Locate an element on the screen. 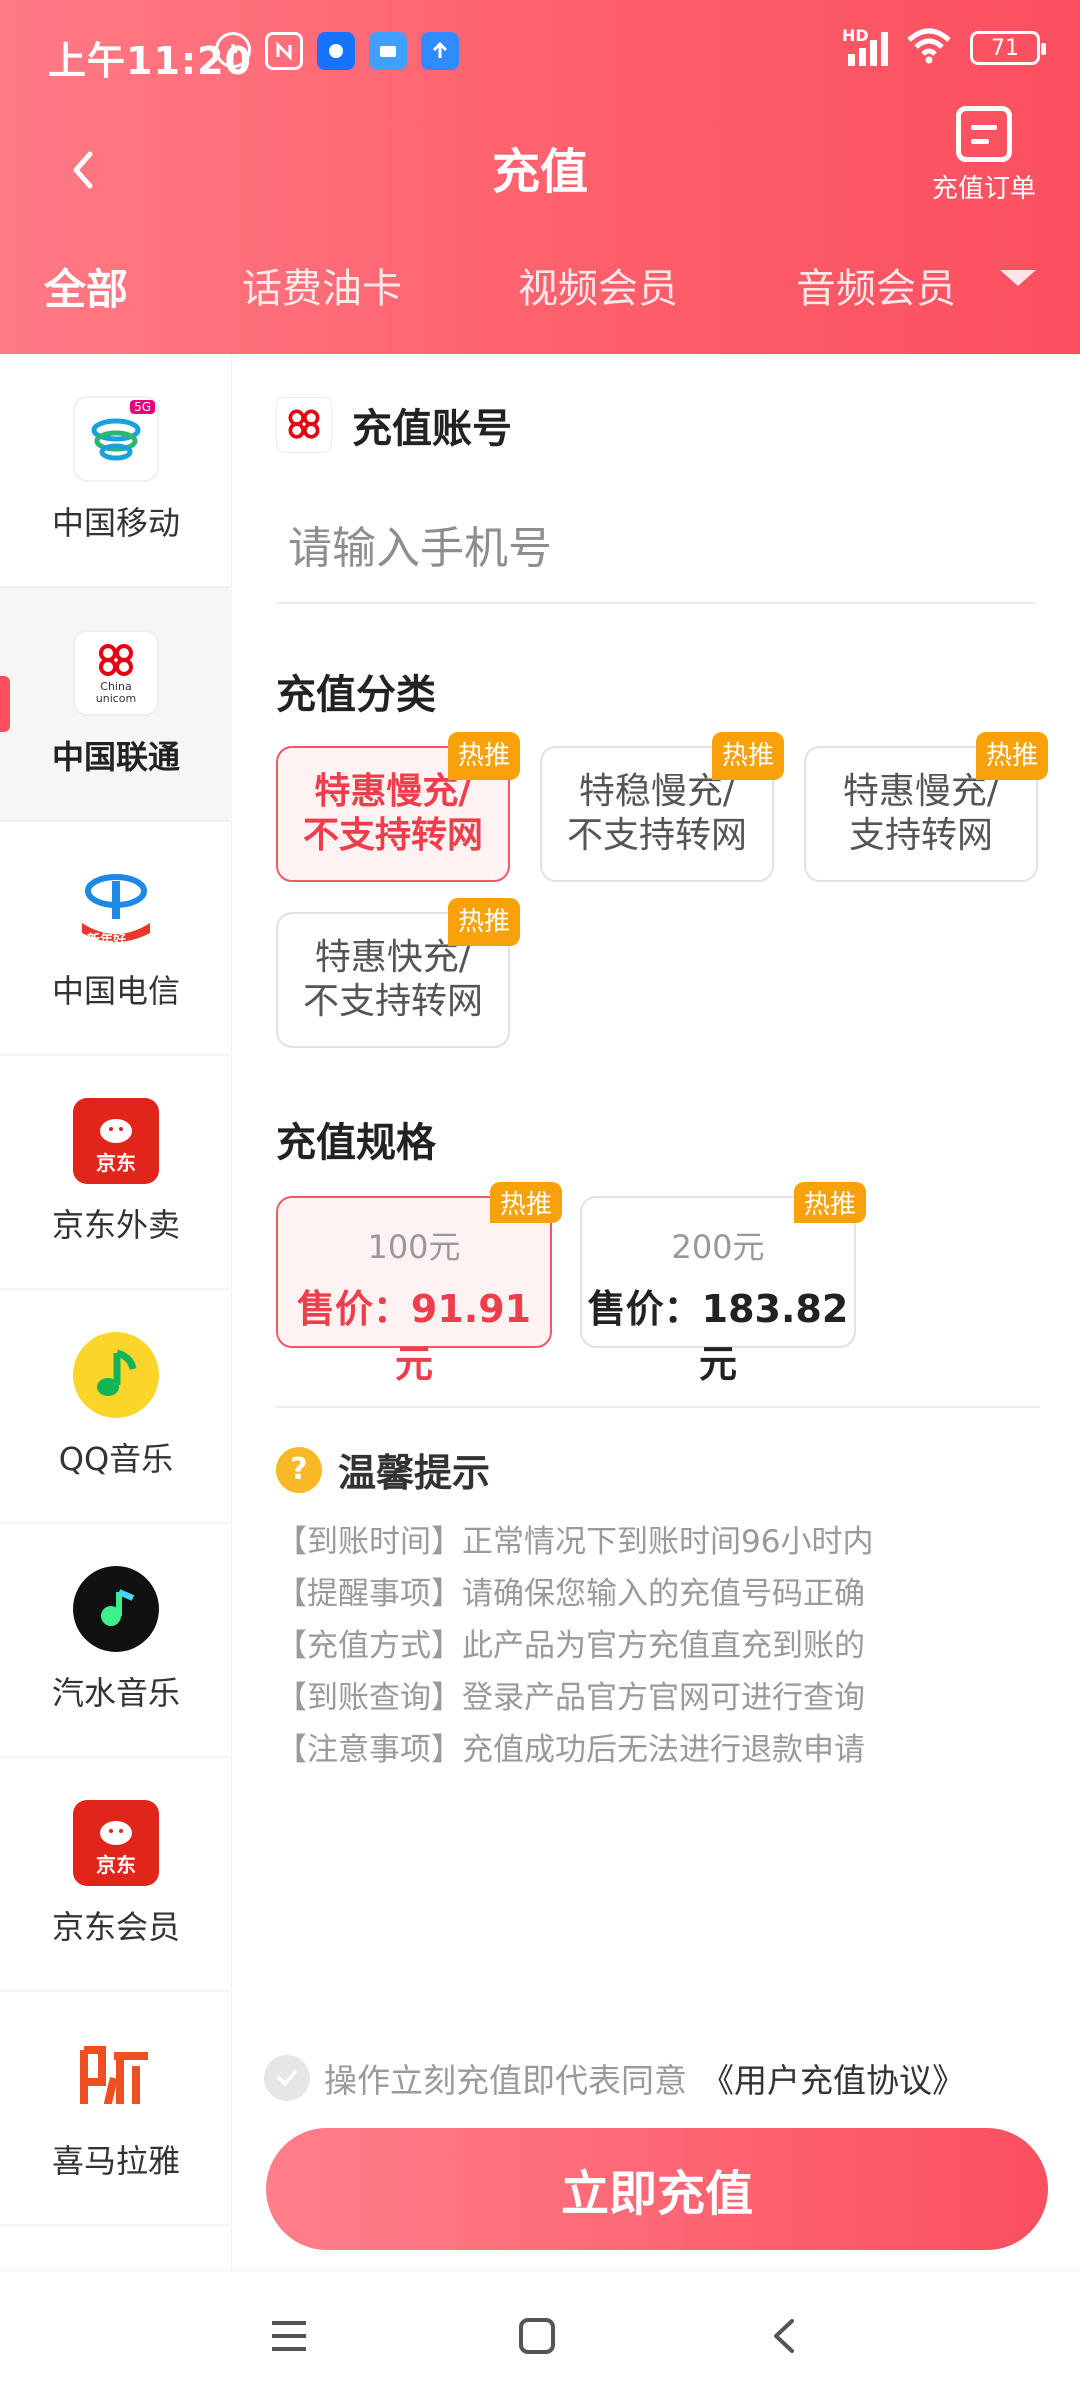 The height and width of the screenshot is (2400, 1080). category-tabs: 全部 话费油卡 视频会员 音频会员 is located at coordinates (540, 302).